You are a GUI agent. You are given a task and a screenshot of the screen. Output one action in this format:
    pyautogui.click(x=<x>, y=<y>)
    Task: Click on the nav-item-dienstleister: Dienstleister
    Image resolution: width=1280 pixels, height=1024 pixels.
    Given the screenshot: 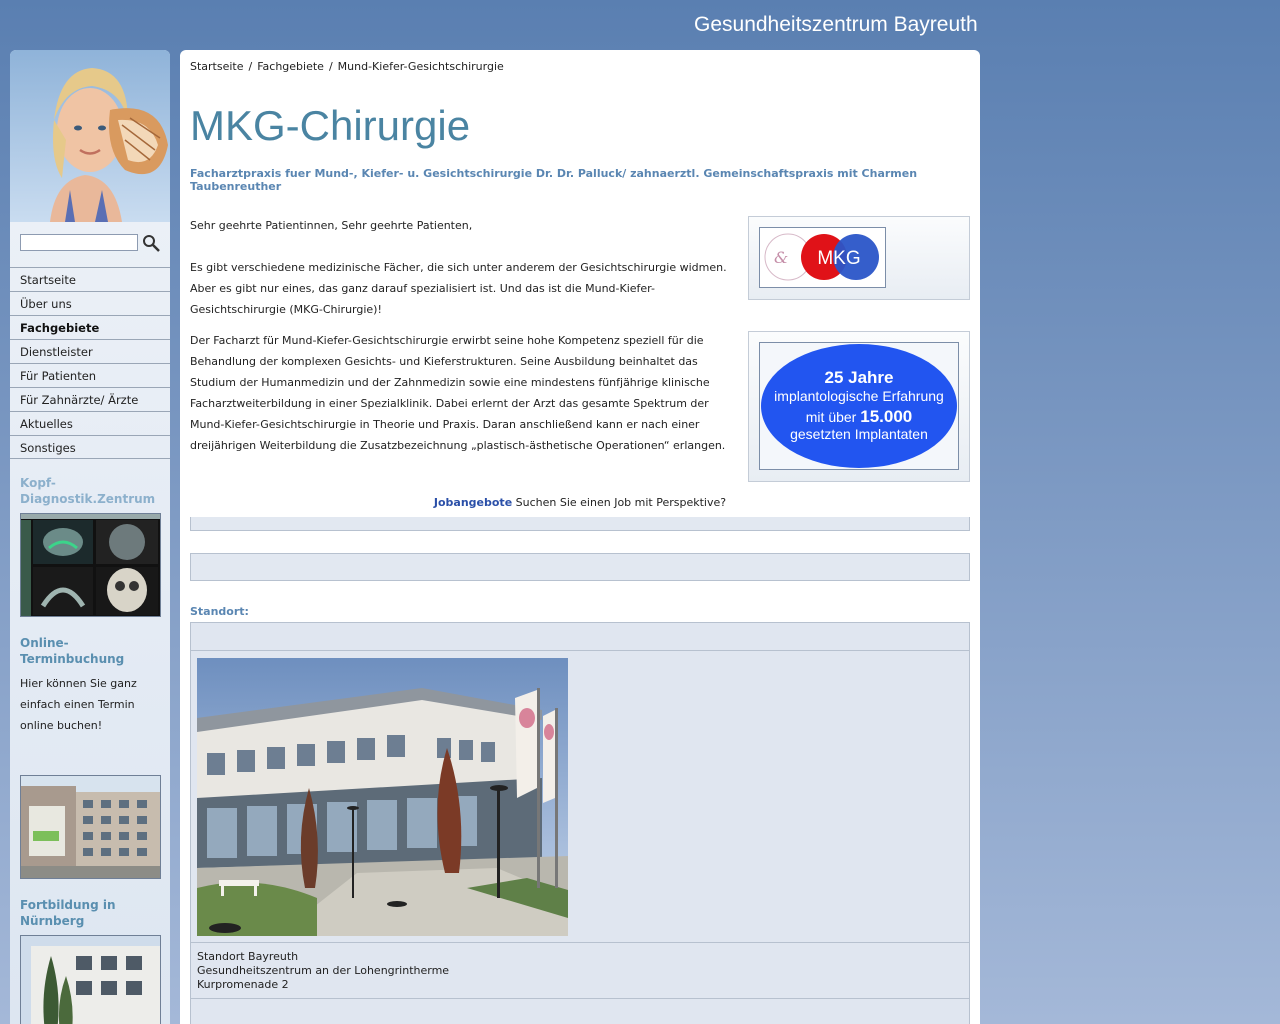 What is the action you would take?
    pyautogui.click(x=90, y=351)
    